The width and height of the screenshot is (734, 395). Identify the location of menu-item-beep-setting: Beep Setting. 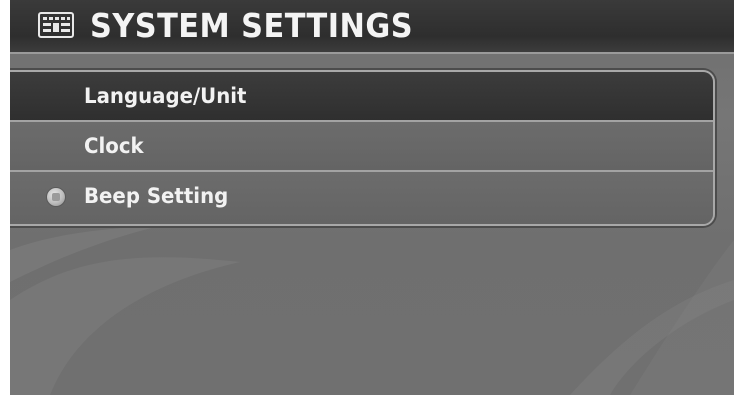
(361, 198).